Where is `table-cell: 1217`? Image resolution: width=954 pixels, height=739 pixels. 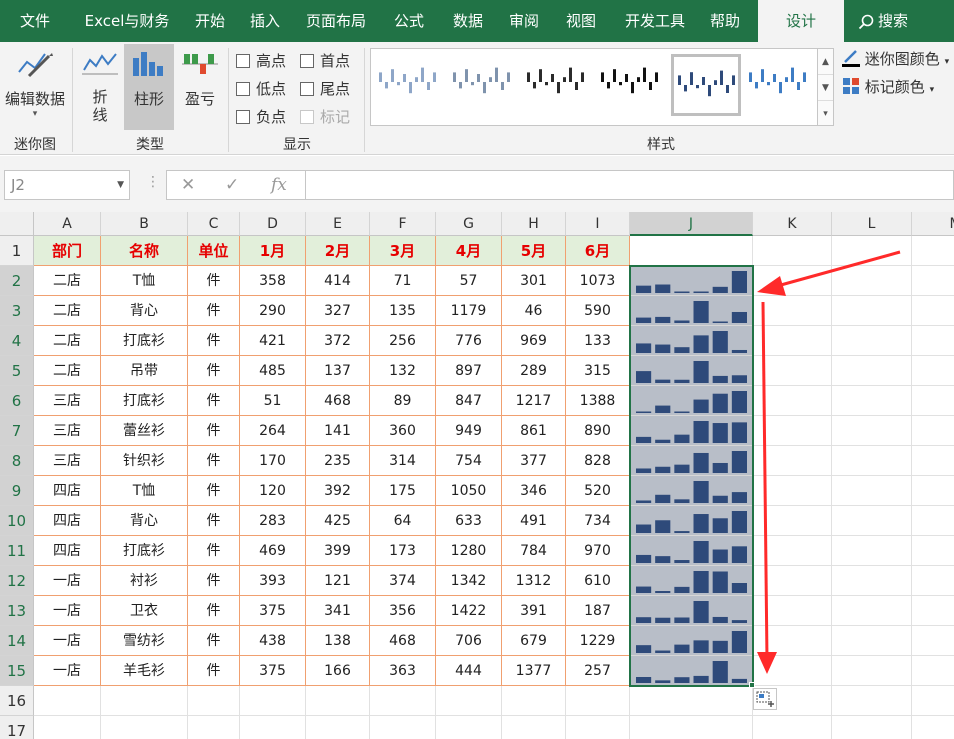 table-cell: 1217 is located at coordinates (534, 401).